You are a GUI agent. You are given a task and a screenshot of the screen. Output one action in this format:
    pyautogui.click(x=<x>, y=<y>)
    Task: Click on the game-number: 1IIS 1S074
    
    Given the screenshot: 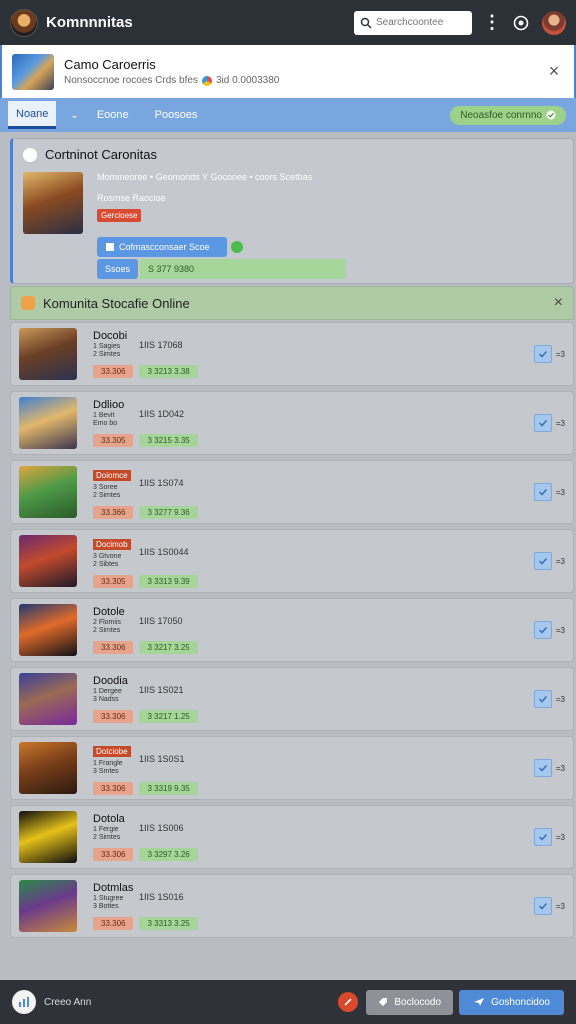 What is the action you would take?
    pyautogui.click(x=161, y=483)
    